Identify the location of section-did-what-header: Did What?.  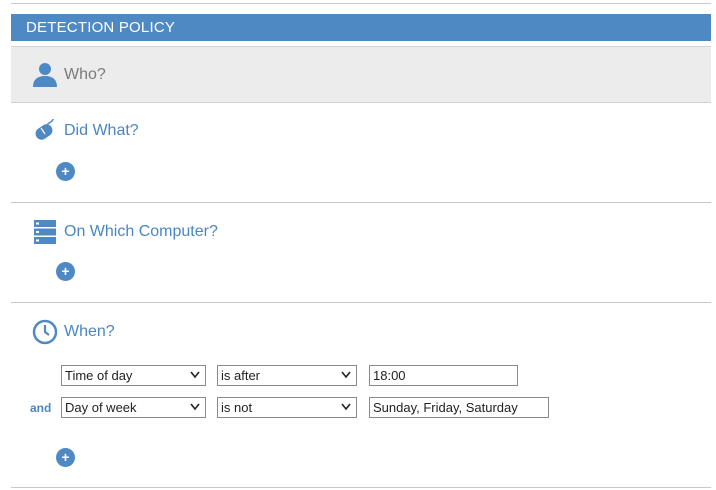
(85, 131).